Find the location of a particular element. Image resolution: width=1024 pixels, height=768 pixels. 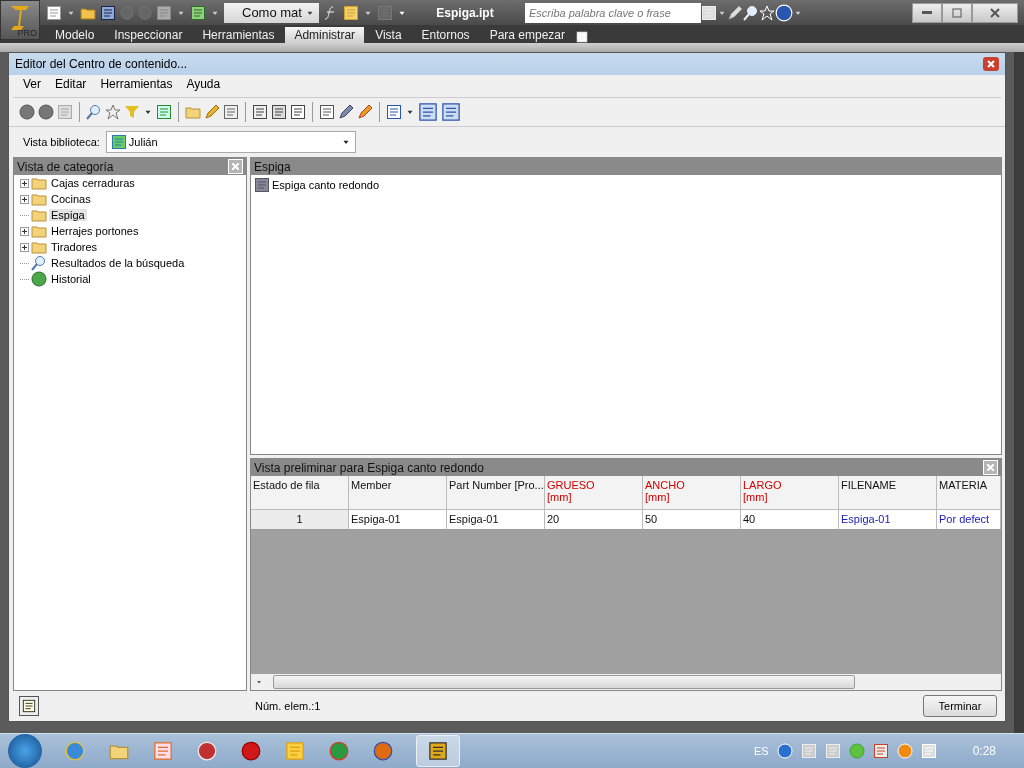

round-icon is located at coordinates (207, 751).